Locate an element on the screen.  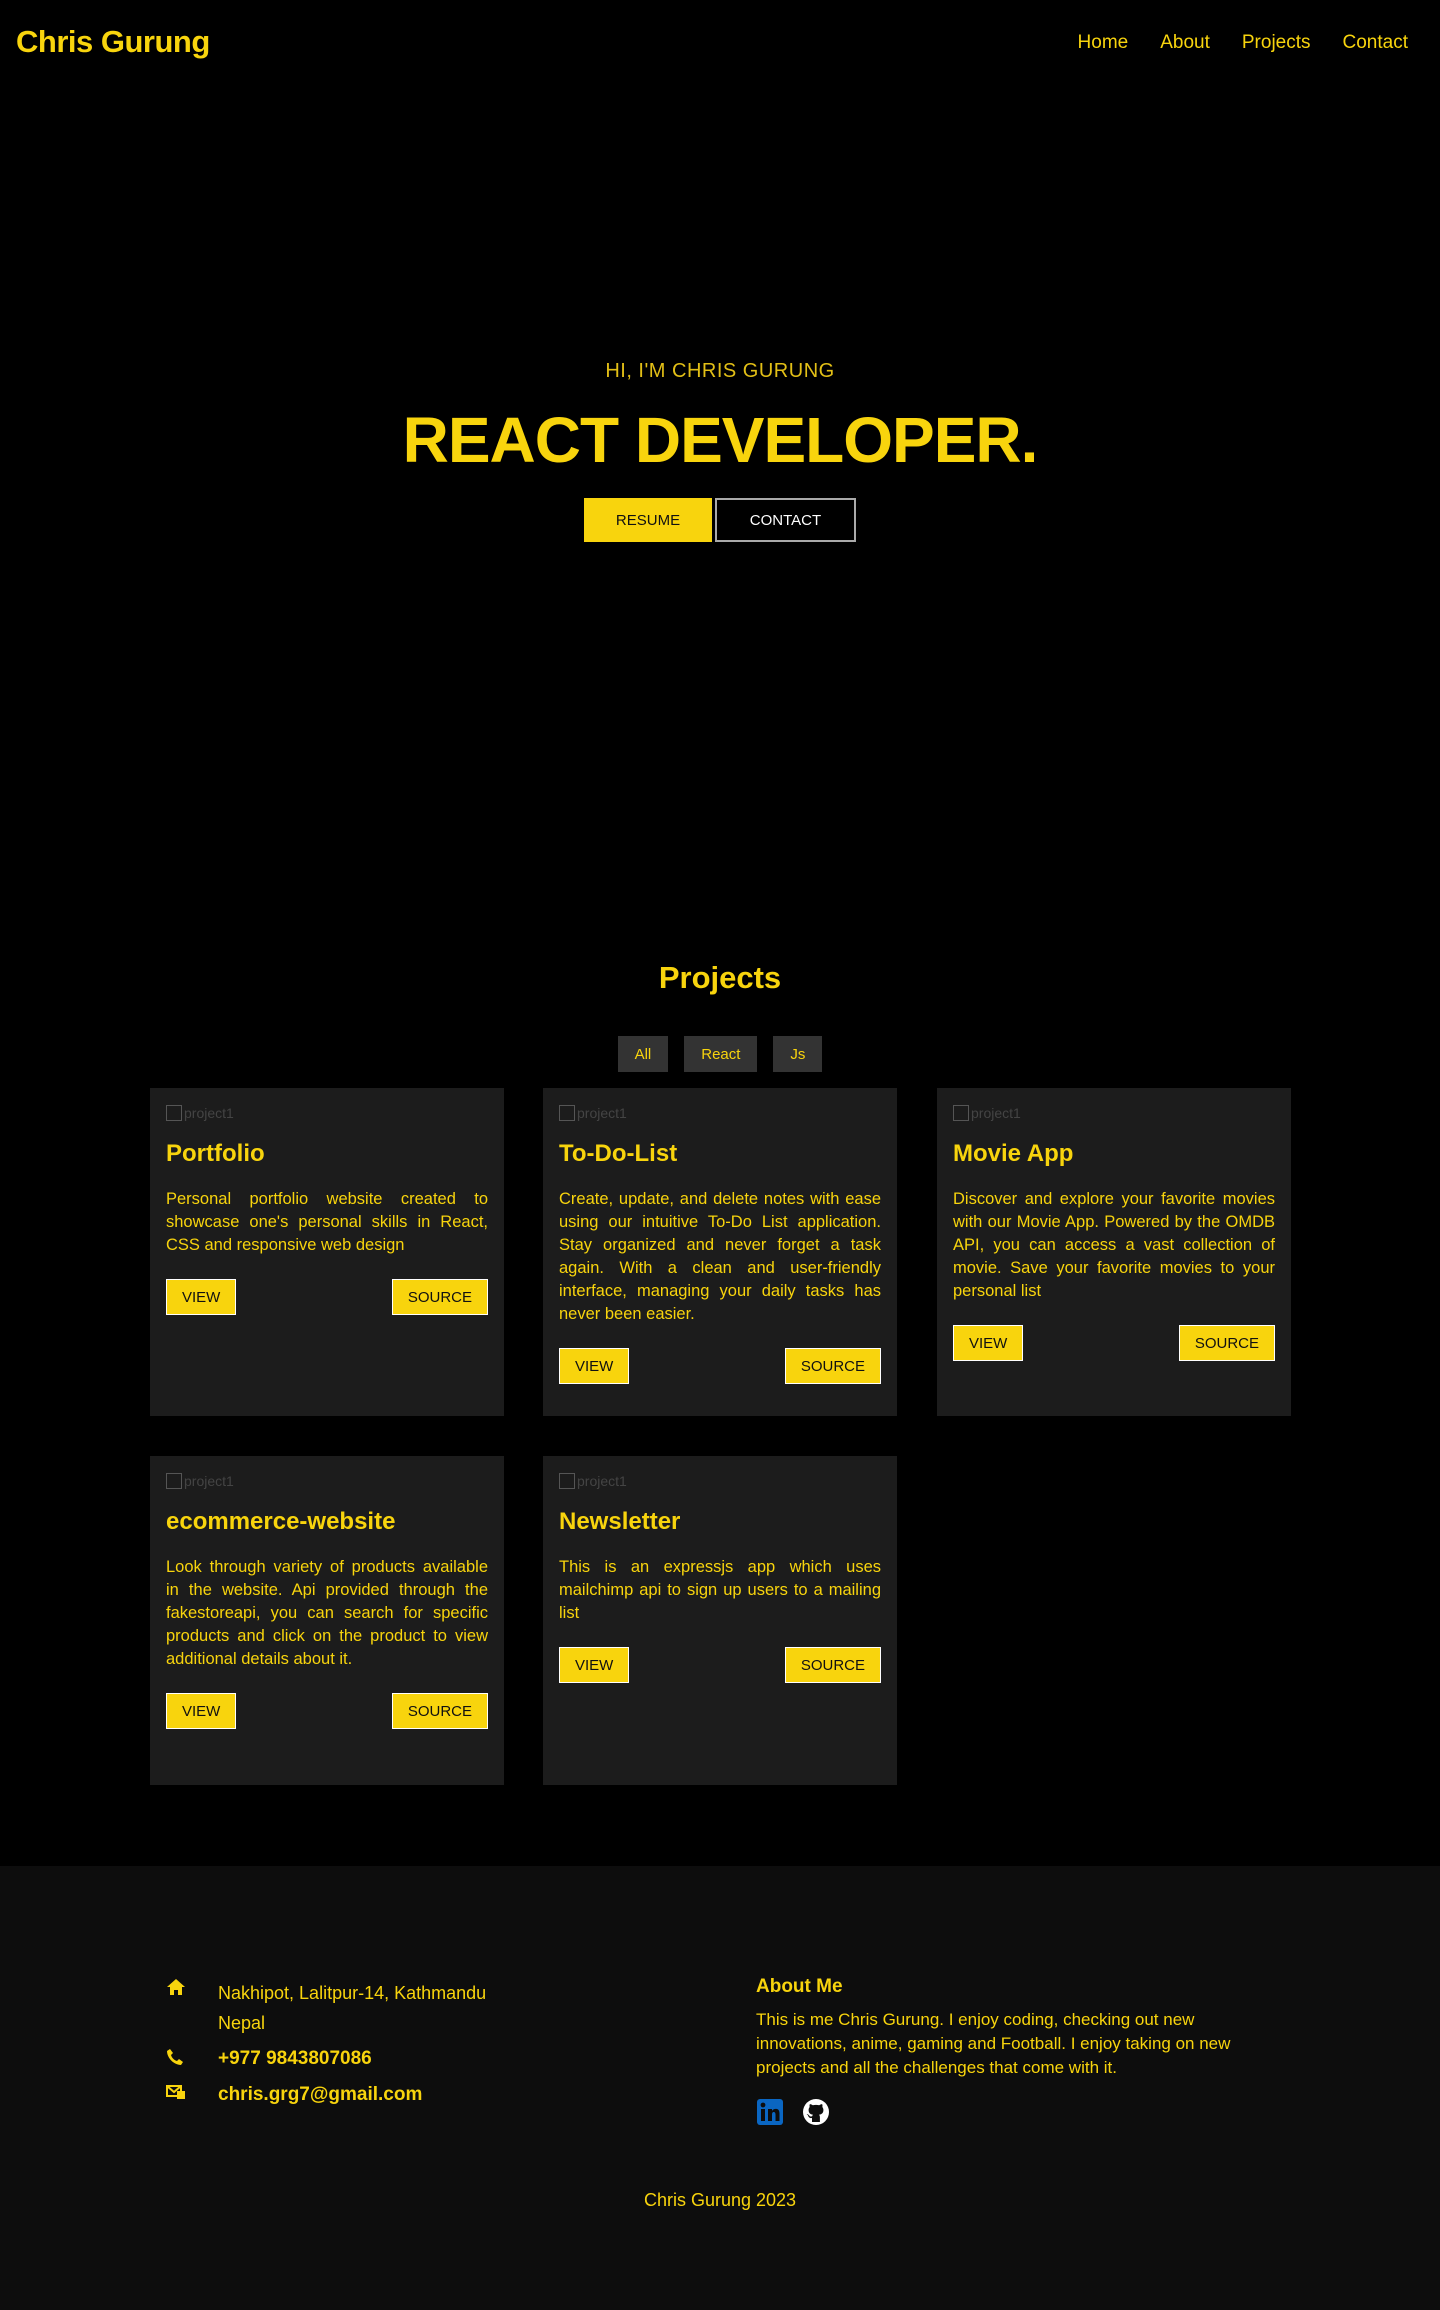
nav-link-home: Home is located at coordinates (1103, 43).